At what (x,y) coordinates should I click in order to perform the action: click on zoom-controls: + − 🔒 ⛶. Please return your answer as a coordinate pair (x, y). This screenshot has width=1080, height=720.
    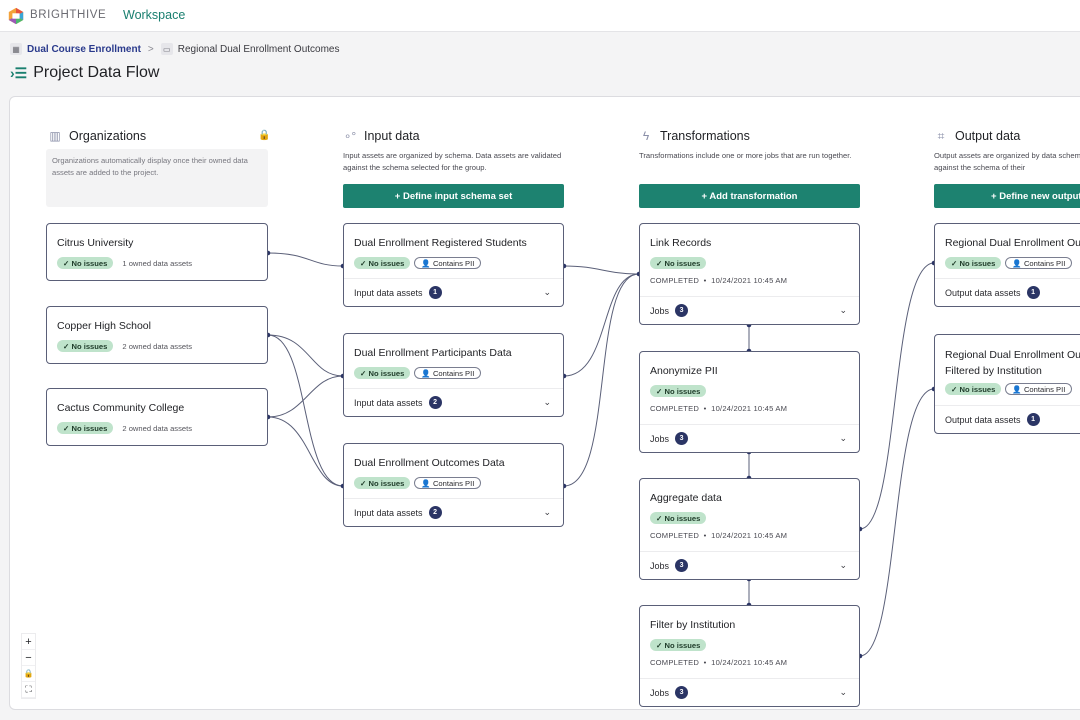
    Looking at the image, I should click on (28, 666).